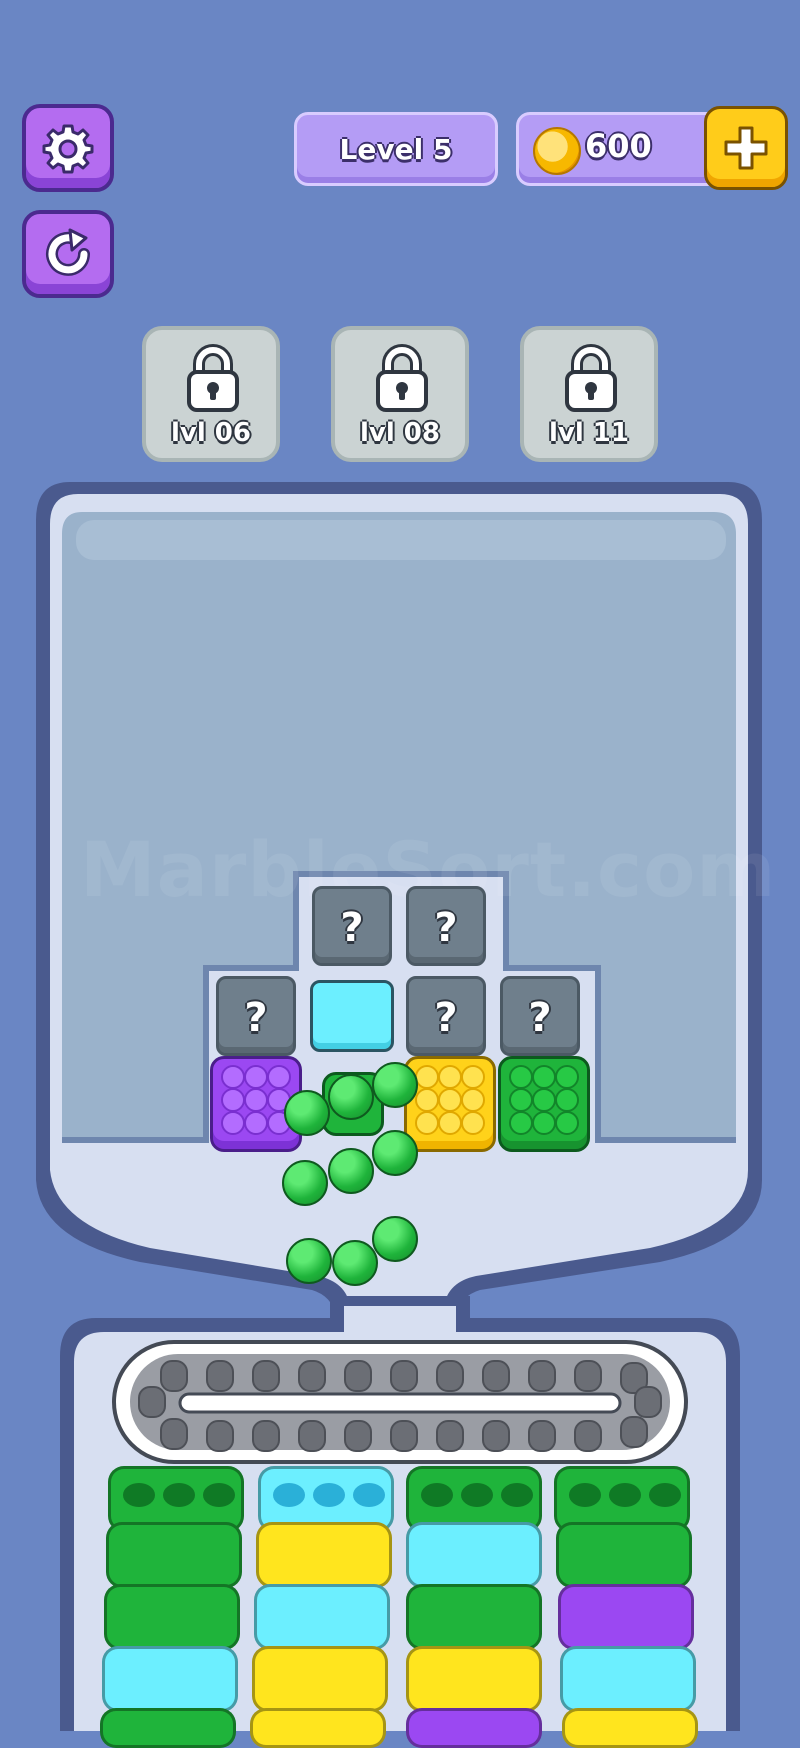 The image size is (800, 1748). What do you see at coordinates (450, 1104) in the screenshot?
I see `marble-box-yellow` at bounding box center [450, 1104].